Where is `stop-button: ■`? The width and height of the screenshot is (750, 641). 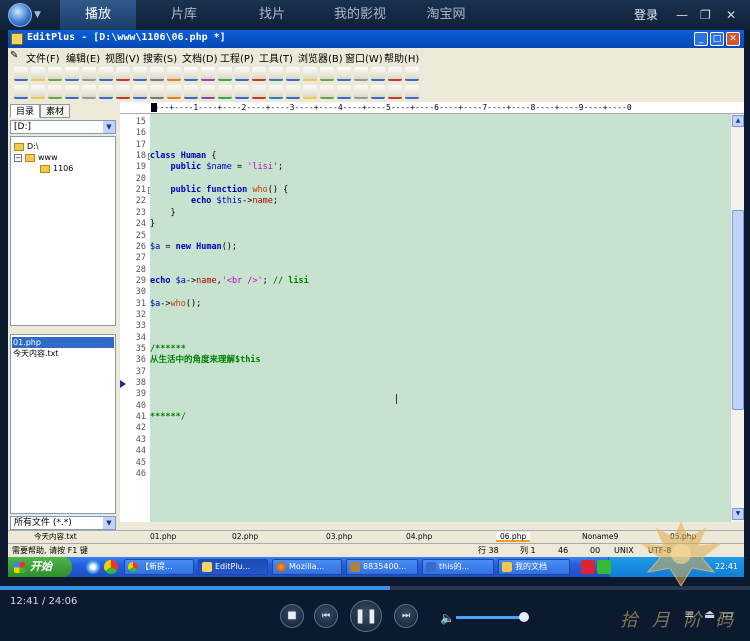 stop-button: ■ is located at coordinates (292, 616).